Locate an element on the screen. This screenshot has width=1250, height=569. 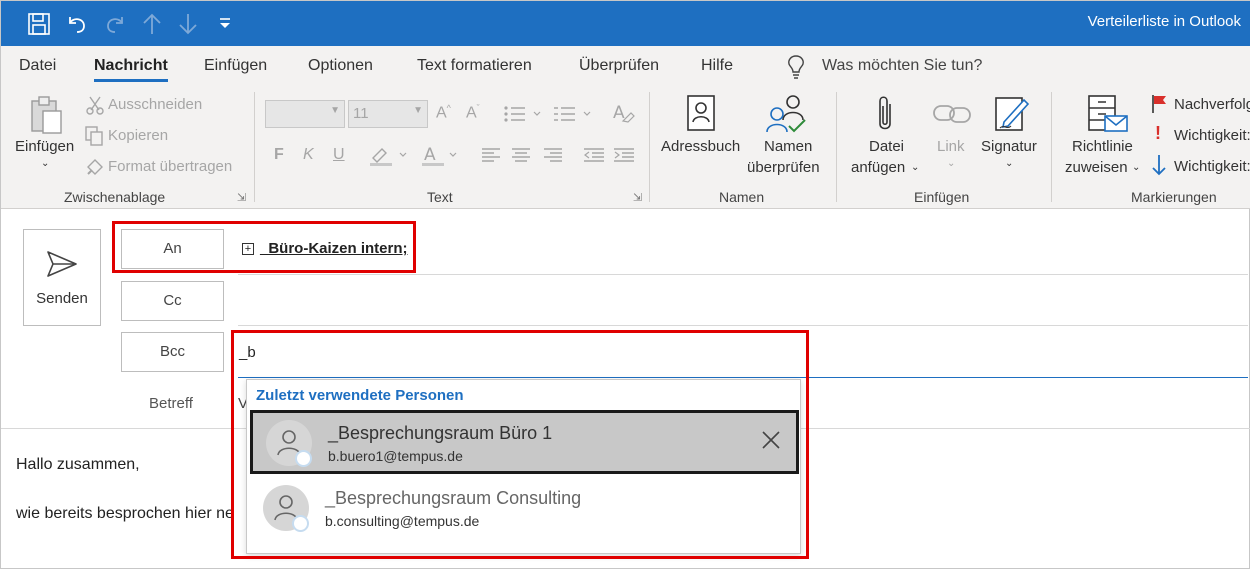
paperclip-icon is located at coordinates (886, 114).